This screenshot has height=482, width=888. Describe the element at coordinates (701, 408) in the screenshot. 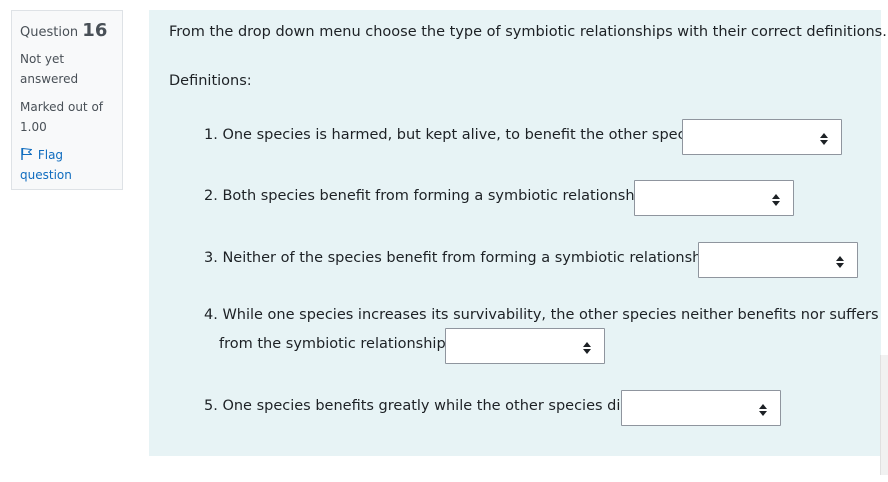

I see `definition-5-select` at that location.